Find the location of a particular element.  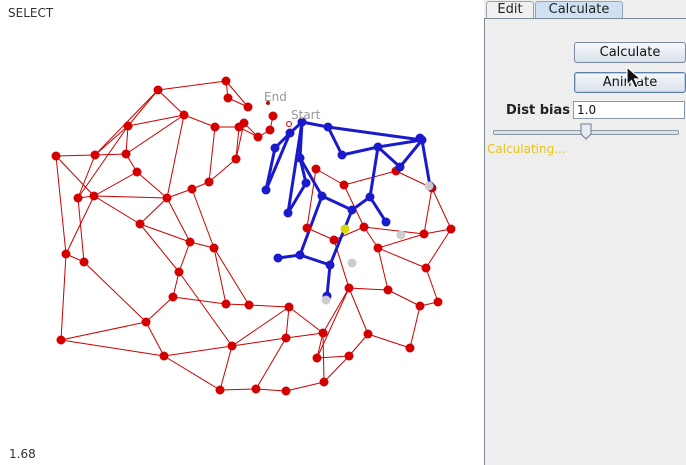

slider-thumb is located at coordinates (586, 131).